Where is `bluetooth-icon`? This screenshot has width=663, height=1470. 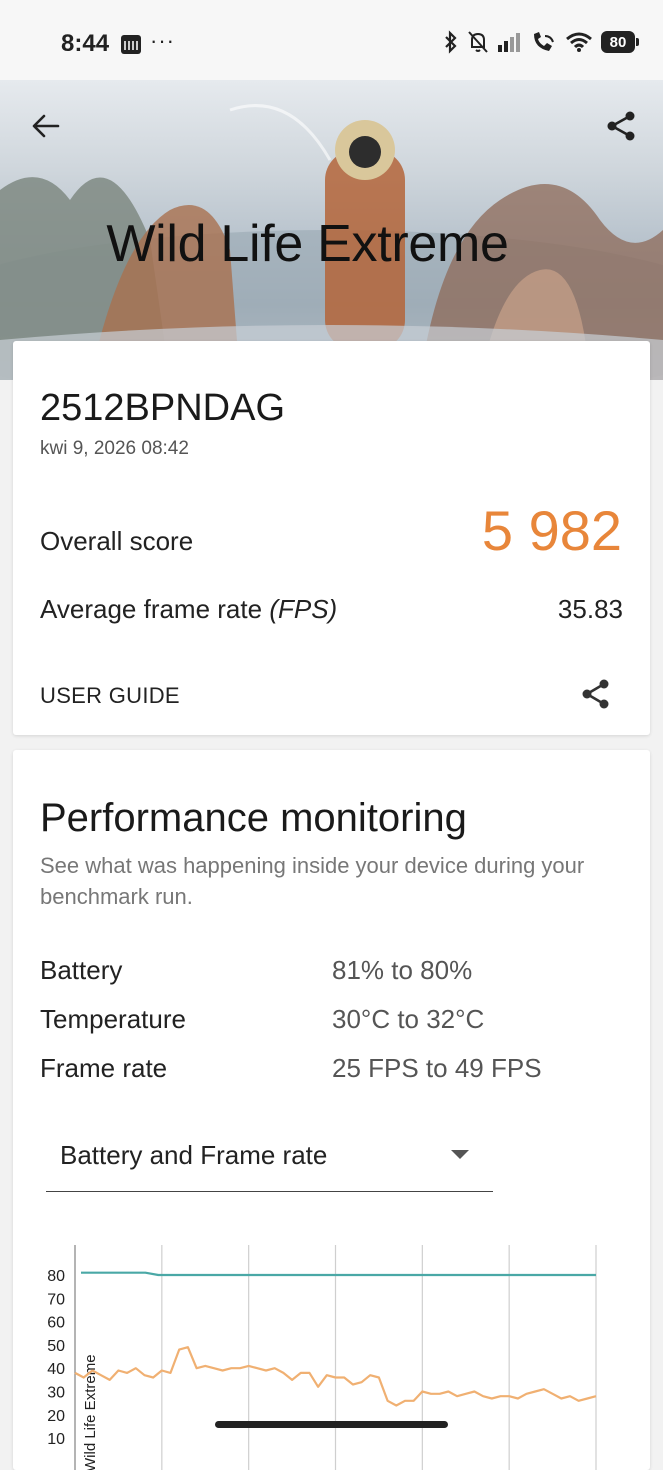 bluetooth-icon is located at coordinates (451, 42).